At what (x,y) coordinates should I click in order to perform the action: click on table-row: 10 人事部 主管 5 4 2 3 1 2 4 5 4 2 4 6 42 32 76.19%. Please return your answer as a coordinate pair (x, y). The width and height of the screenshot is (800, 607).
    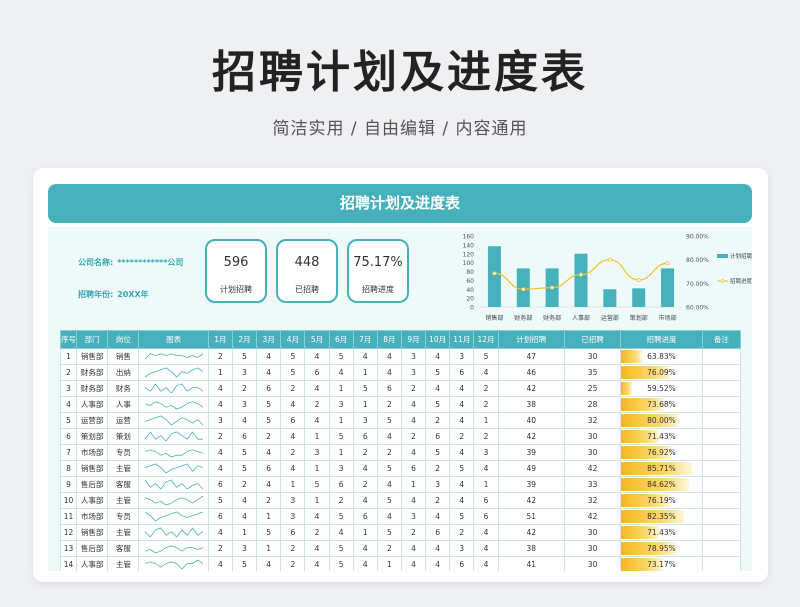
    Looking at the image, I should click on (400, 500).